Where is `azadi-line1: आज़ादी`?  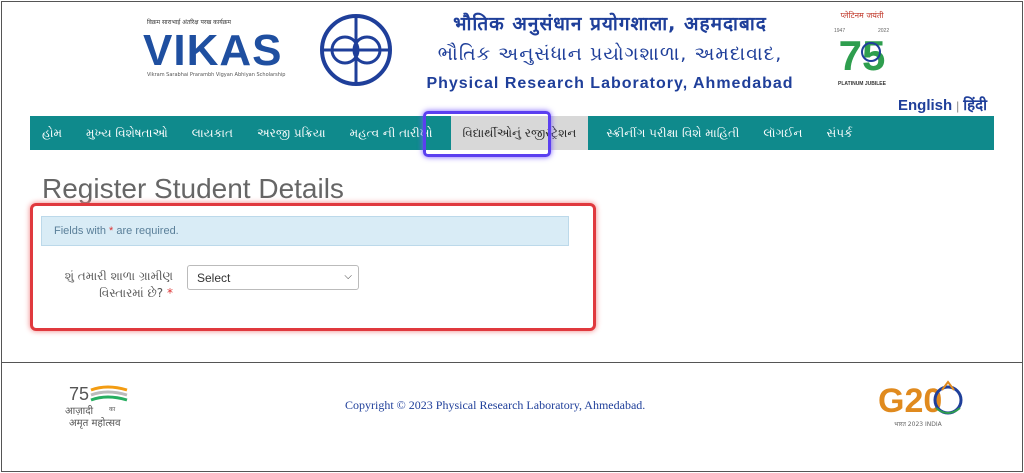
azadi-line1: आज़ादी is located at coordinates (79, 411).